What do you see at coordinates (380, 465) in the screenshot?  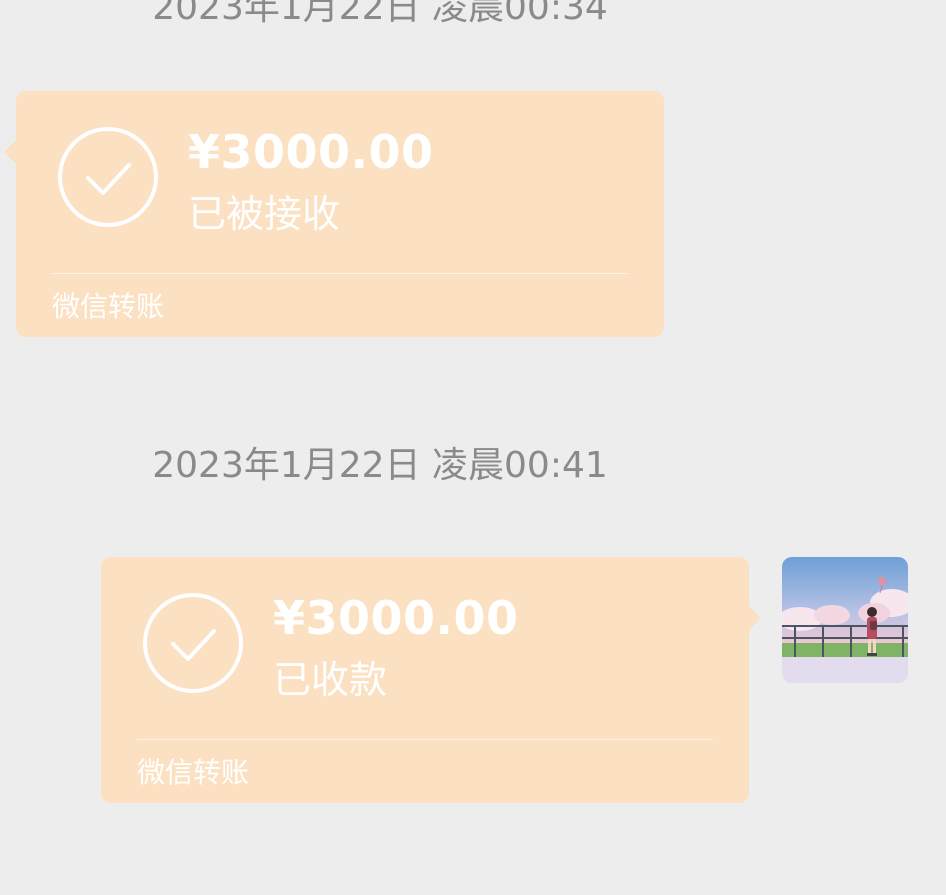 I see `timestamp-middle: 2023年1月22日 凌晨00:41` at bounding box center [380, 465].